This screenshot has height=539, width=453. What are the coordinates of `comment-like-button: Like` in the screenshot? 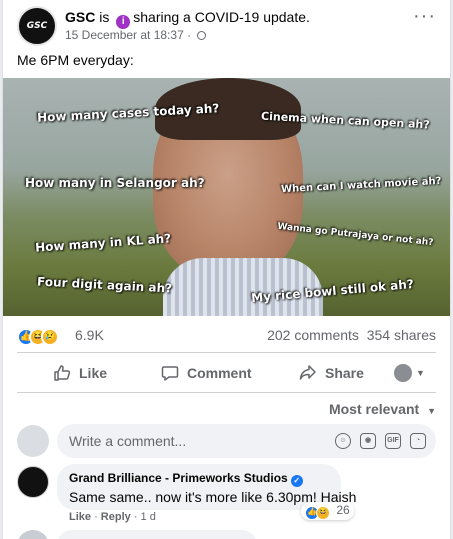 It's located at (80, 517).